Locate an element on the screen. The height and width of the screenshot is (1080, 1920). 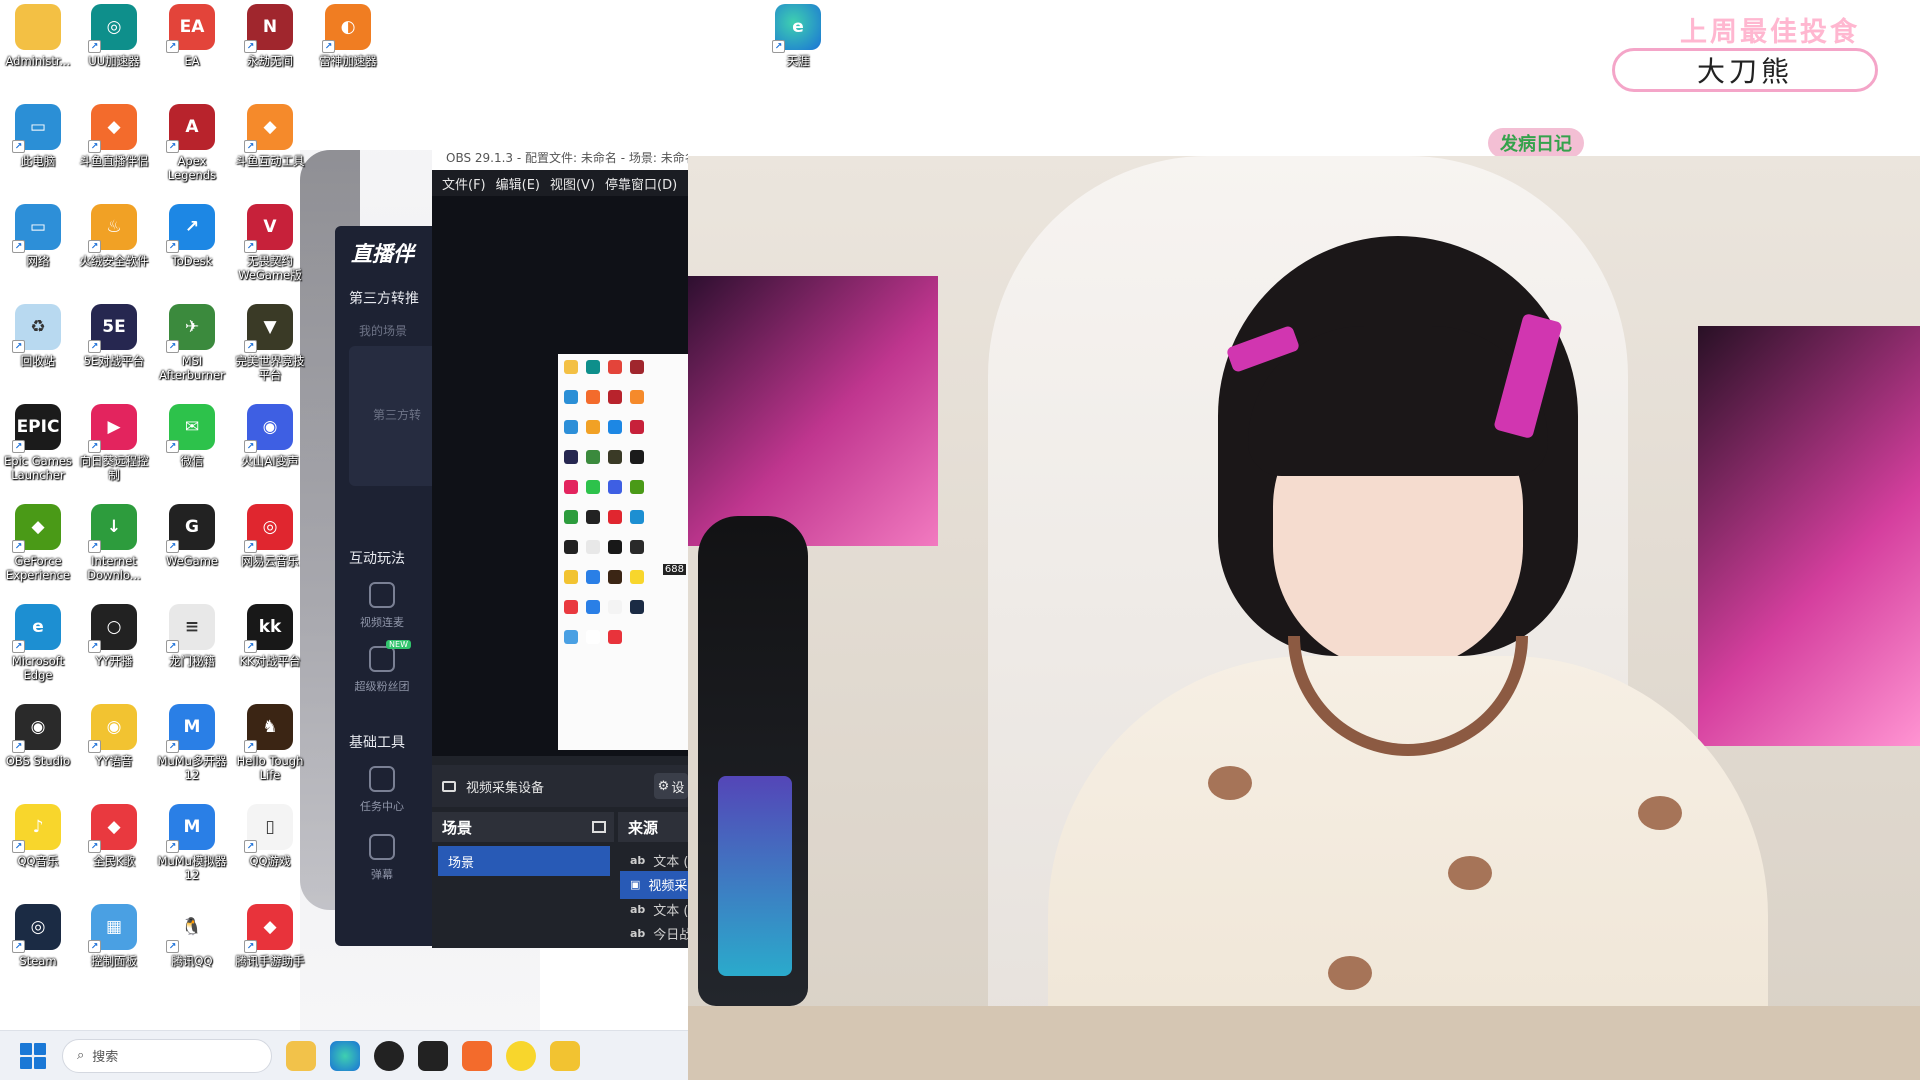
desktop-icon: ◆ ↗ 斗鱼直播伴侣 is located at coordinates (114, 154).